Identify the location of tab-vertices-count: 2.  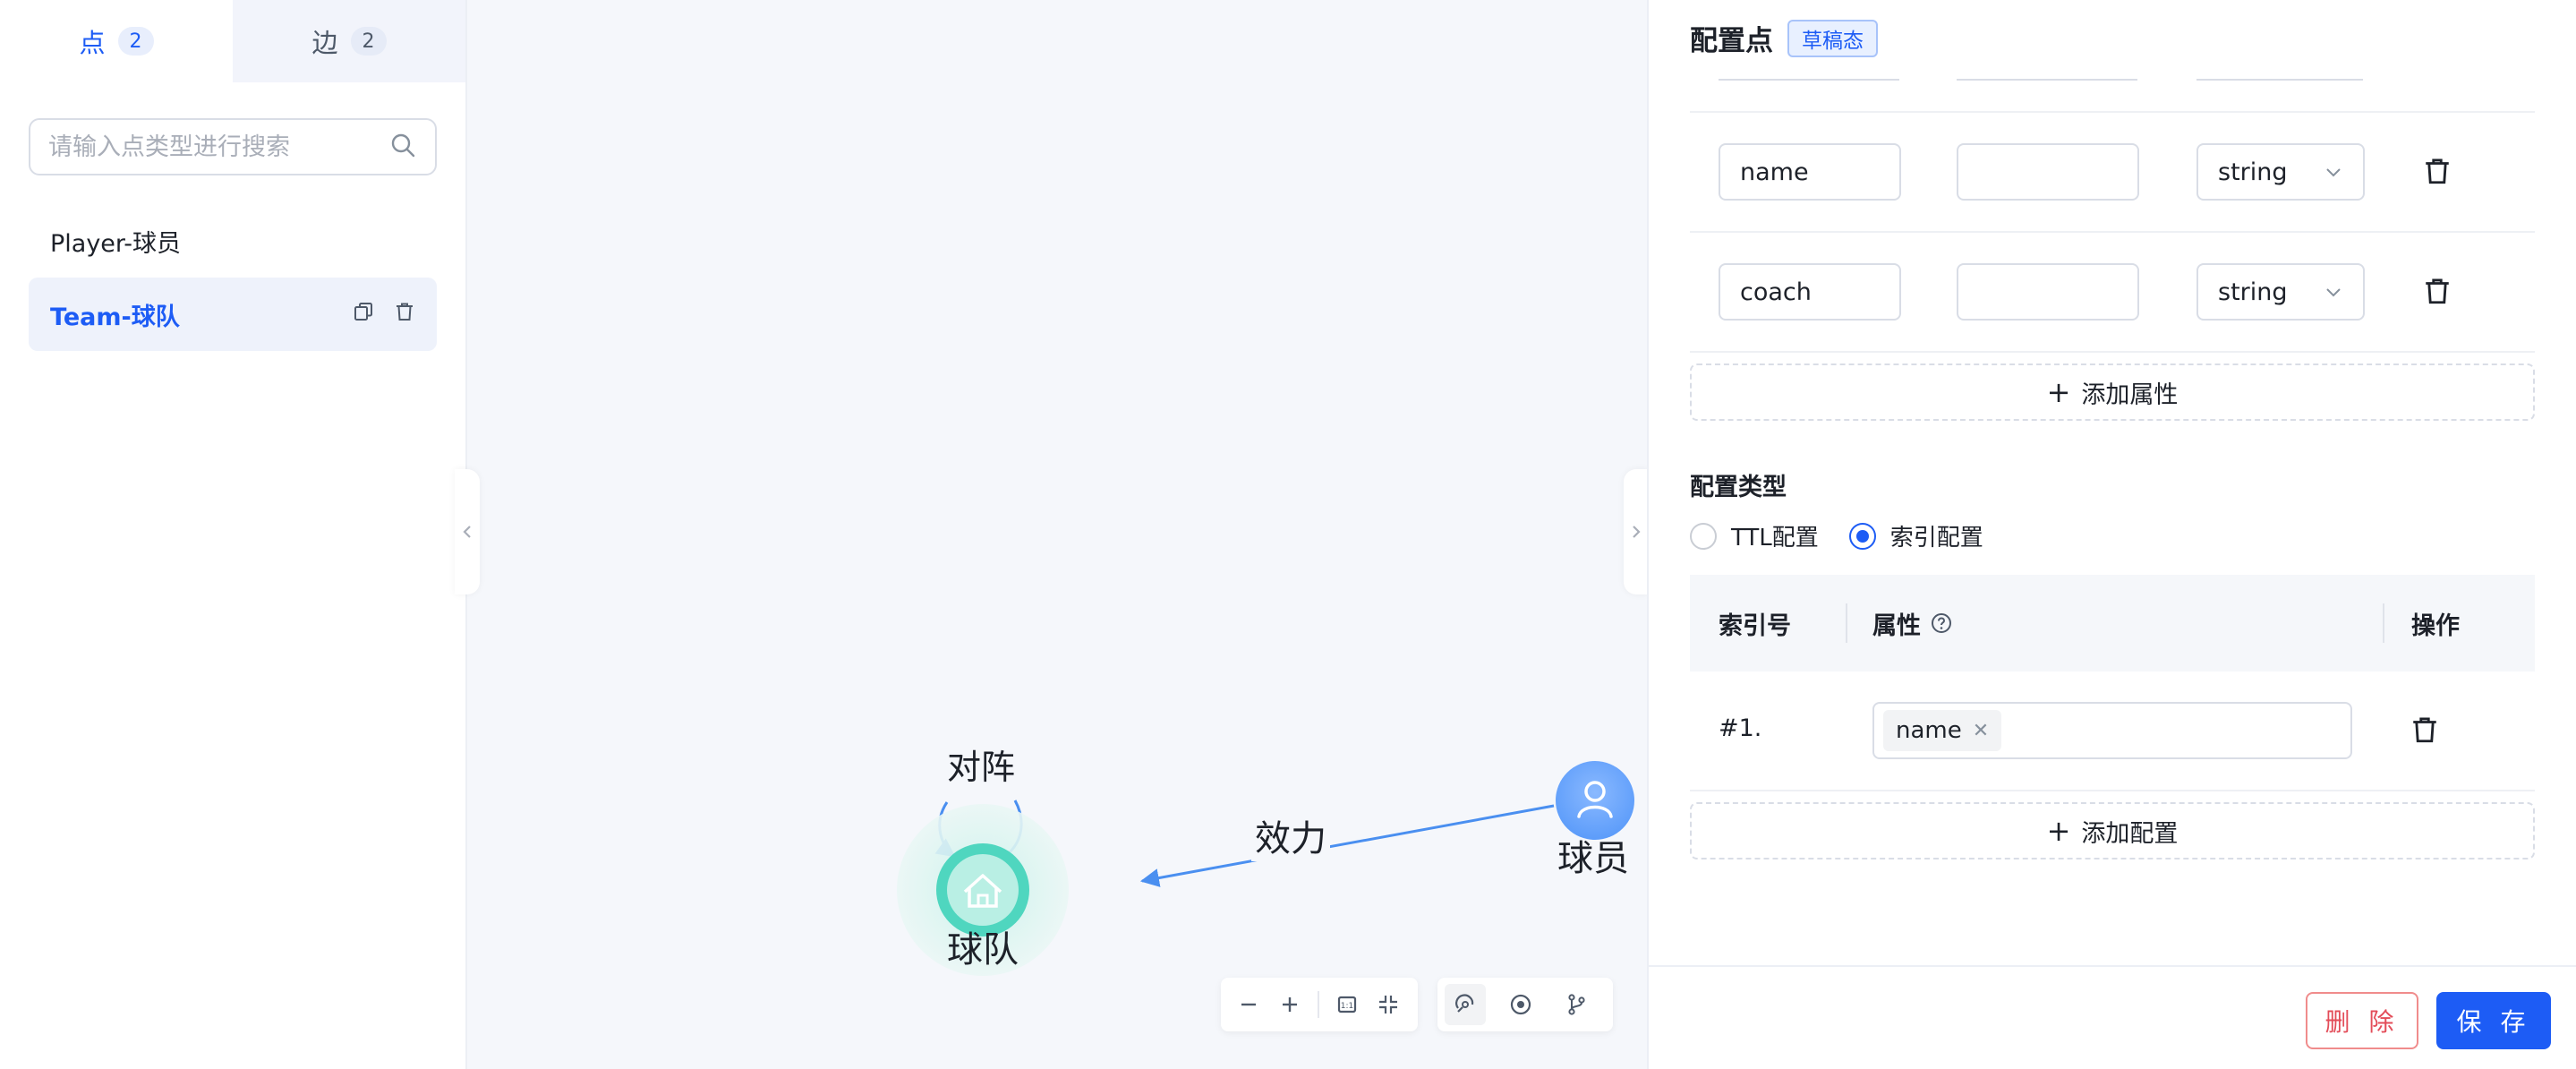
(135, 41).